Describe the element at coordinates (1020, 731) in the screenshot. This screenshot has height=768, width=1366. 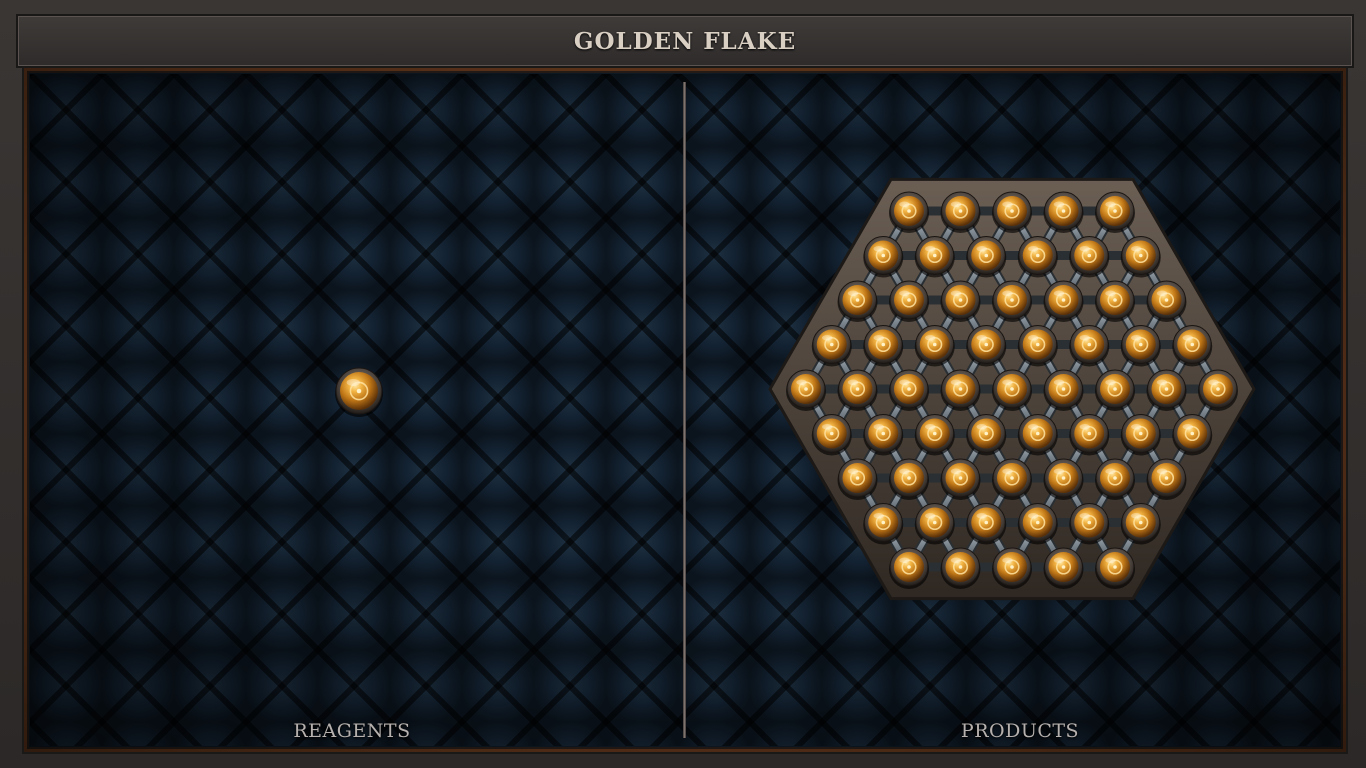
I see `products-label: PRODUCTS` at that location.